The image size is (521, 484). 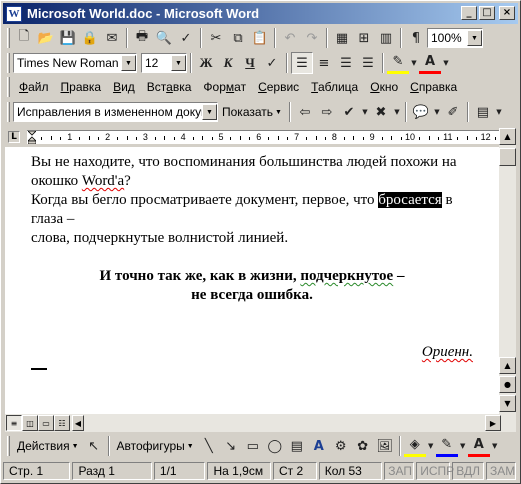 I want to click on tables-borders-icon: ▦, so click(x=342, y=38).